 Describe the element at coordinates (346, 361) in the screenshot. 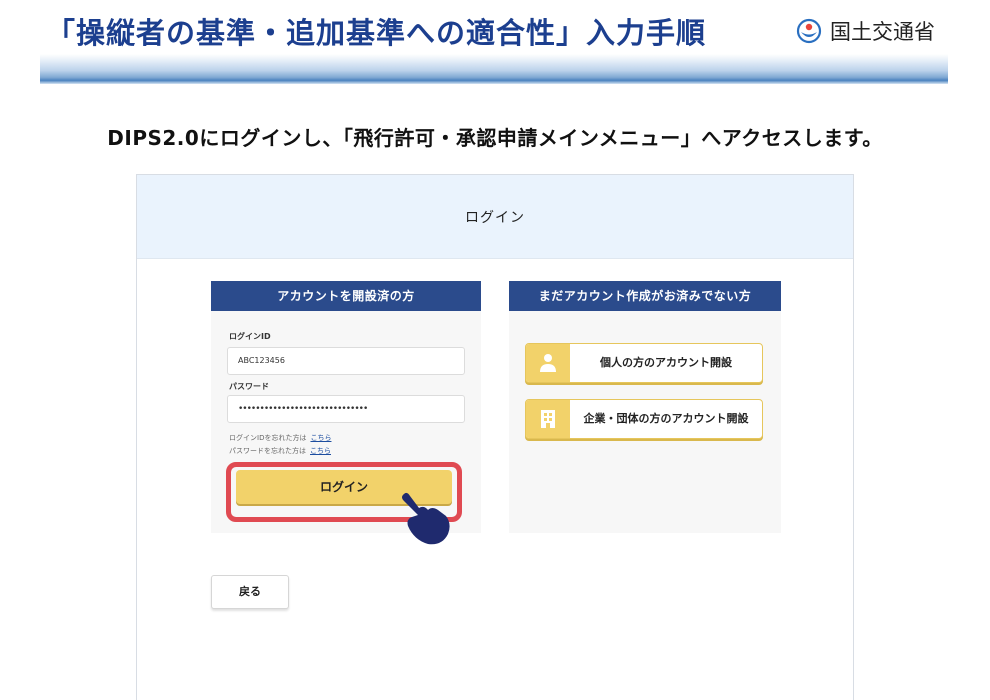

I see `login-id-field: ABC123456` at that location.